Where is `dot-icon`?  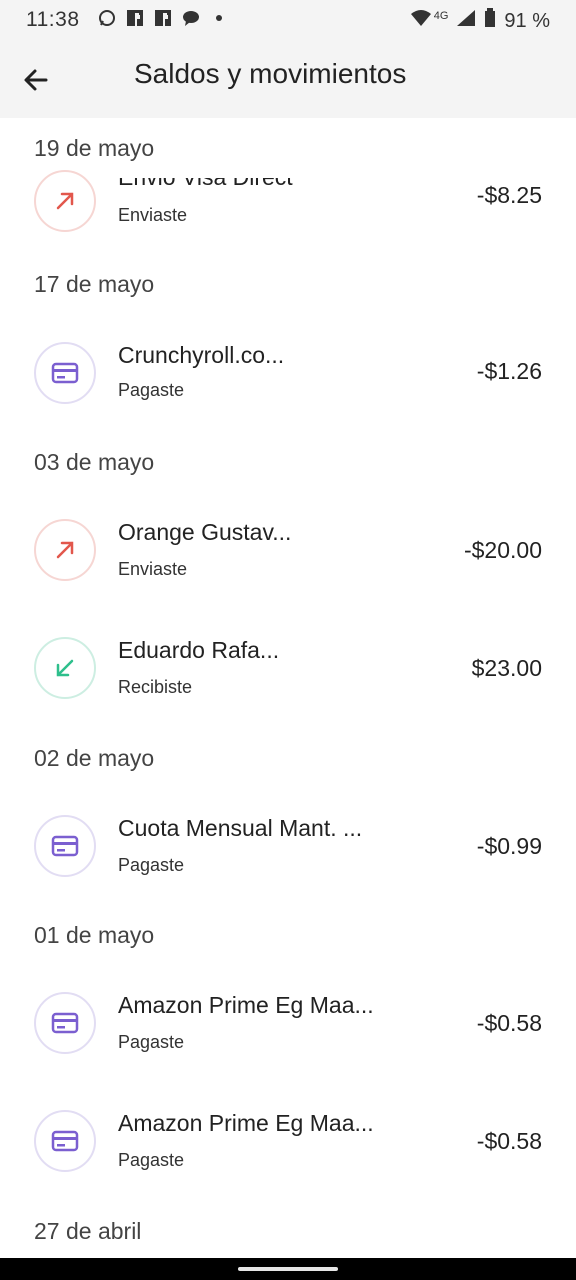
dot-icon is located at coordinates (219, 18).